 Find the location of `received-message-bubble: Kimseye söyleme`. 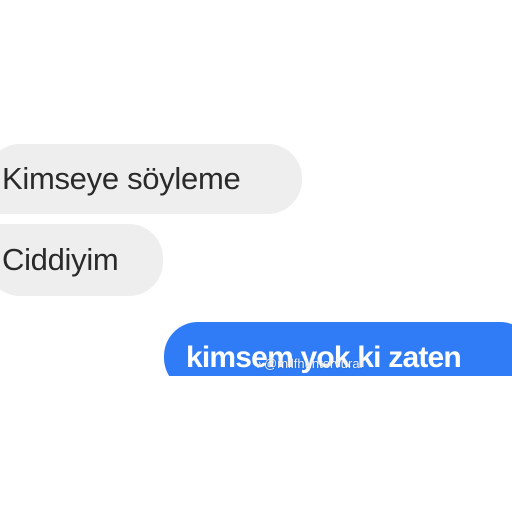

received-message-bubble: Kimseye söyleme is located at coordinates (151, 179).